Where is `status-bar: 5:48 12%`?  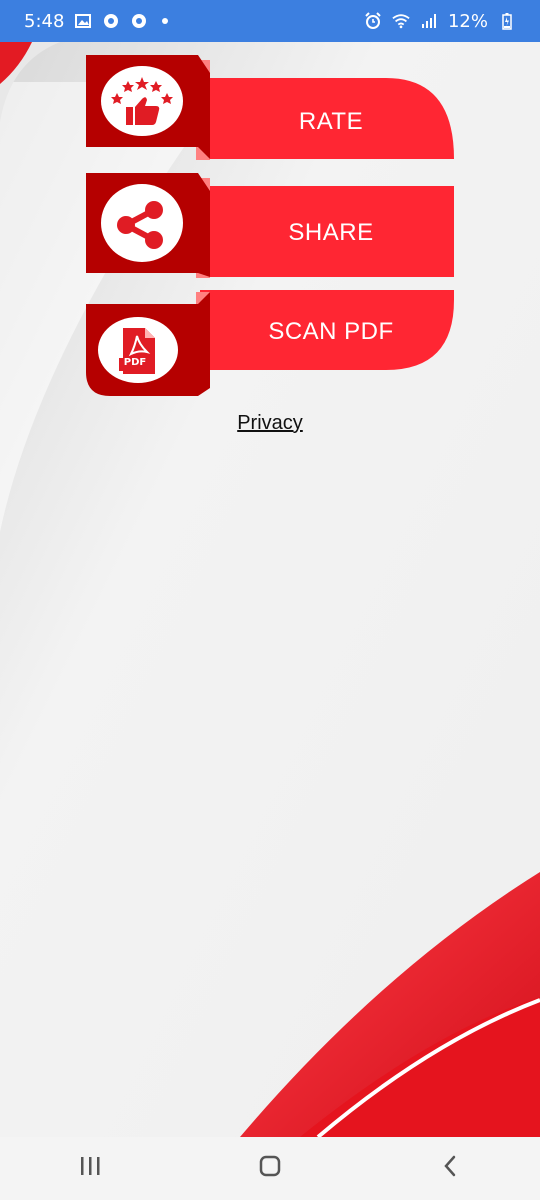
status-bar: 5:48 12% is located at coordinates (270, 21).